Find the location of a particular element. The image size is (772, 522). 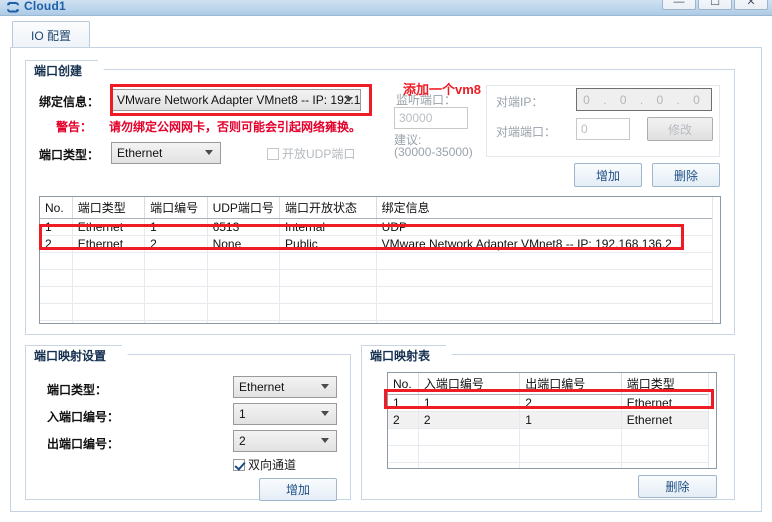

close-button: ✕ is located at coordinates (751, 5).